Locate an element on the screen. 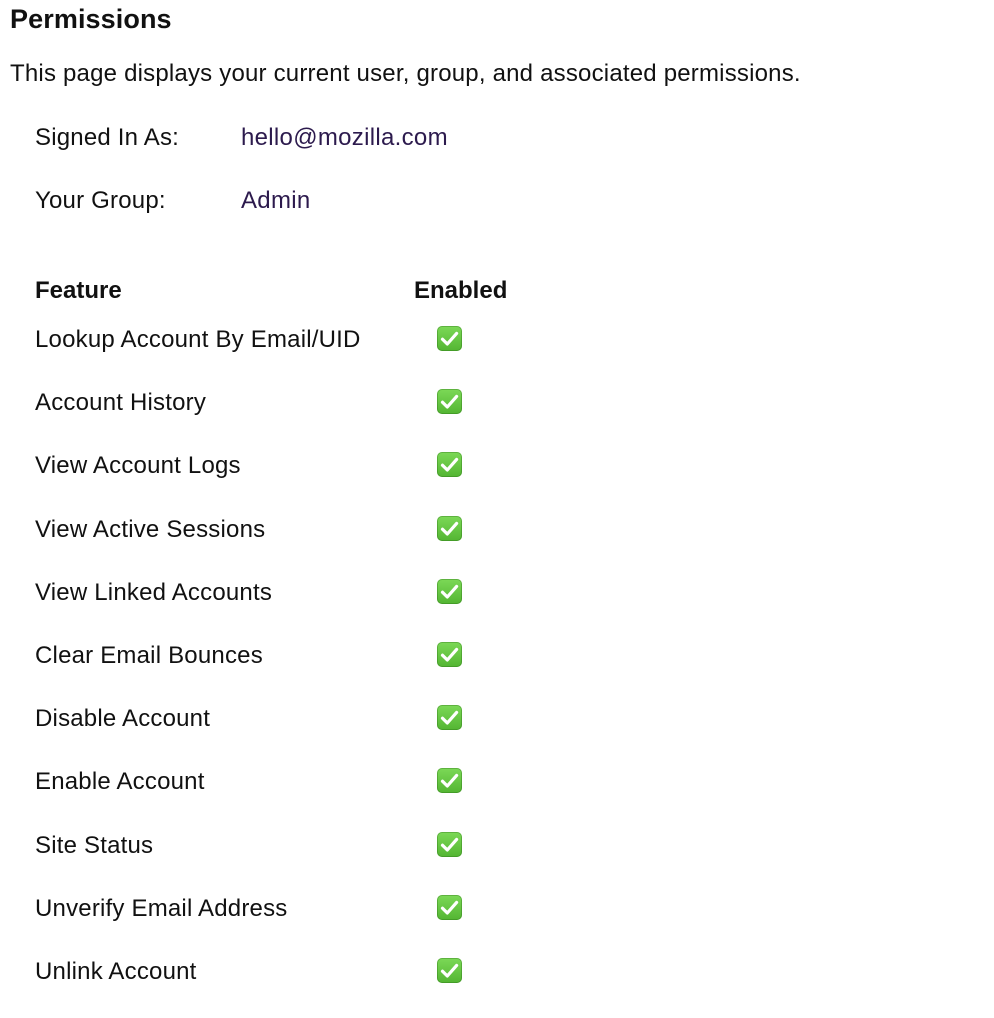 The image size is (994, 1018). feature-name: Unverify Email Address is located at coordinates (161, 908).